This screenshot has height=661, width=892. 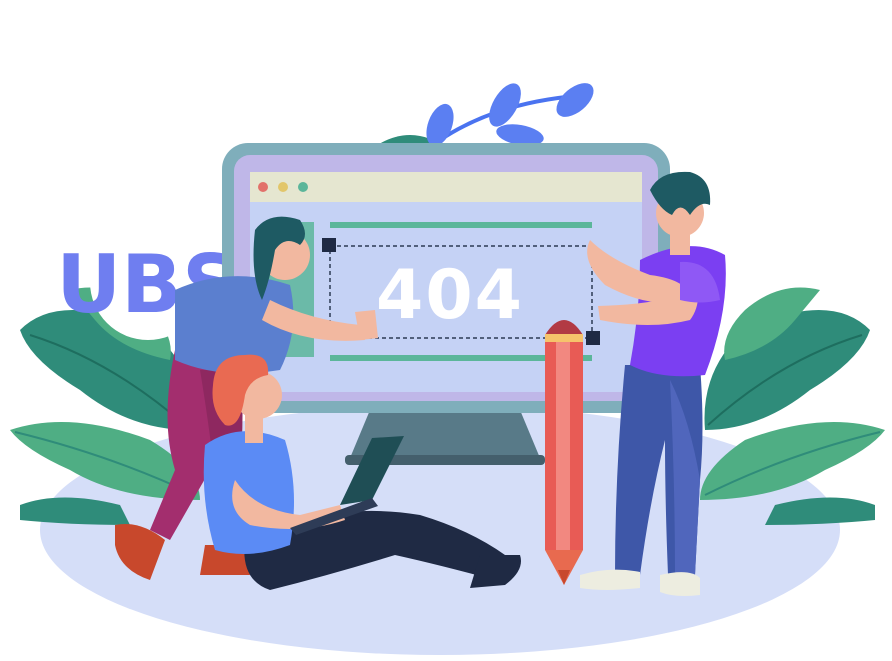 I want to click on browser-bar, so click(x=446, y=187).